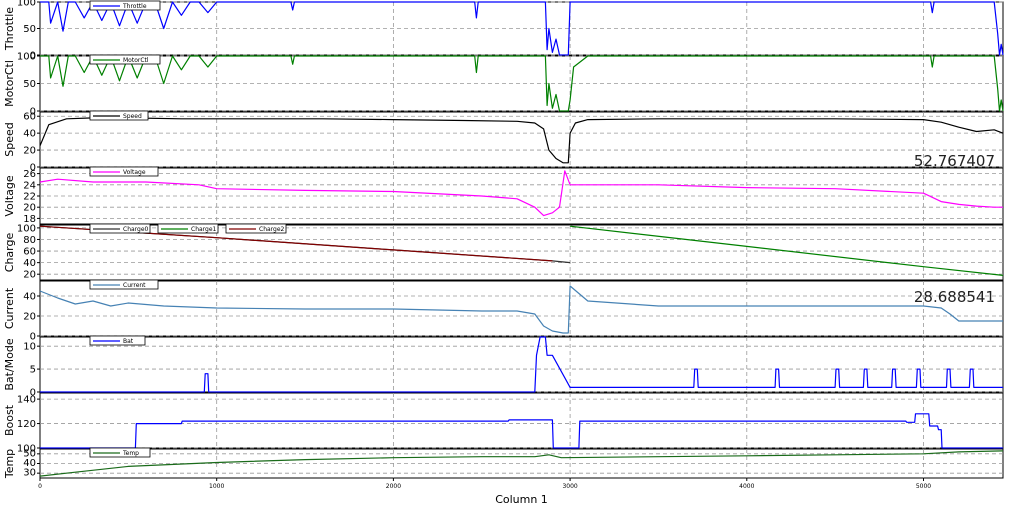  I want to click on y-axis-label: Throttle, so click(9, 29).